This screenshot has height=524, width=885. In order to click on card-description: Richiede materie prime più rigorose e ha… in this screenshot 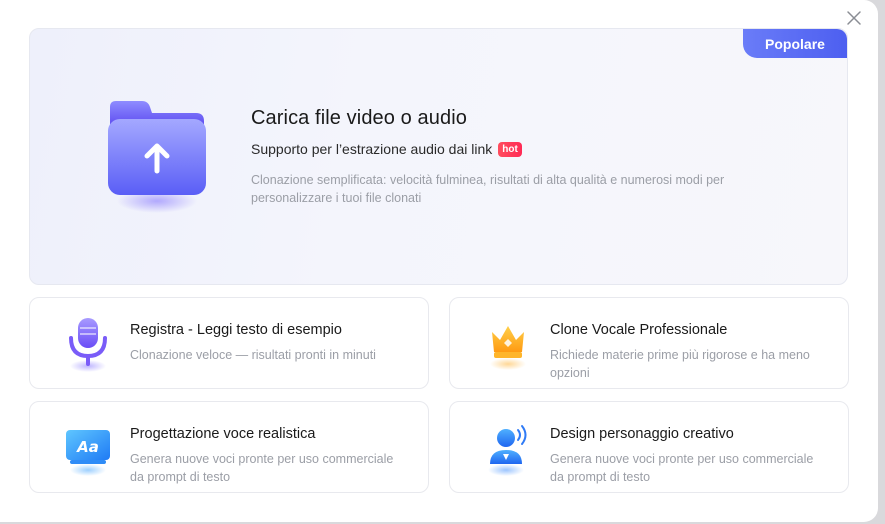, I will do `click(680, 364)`.